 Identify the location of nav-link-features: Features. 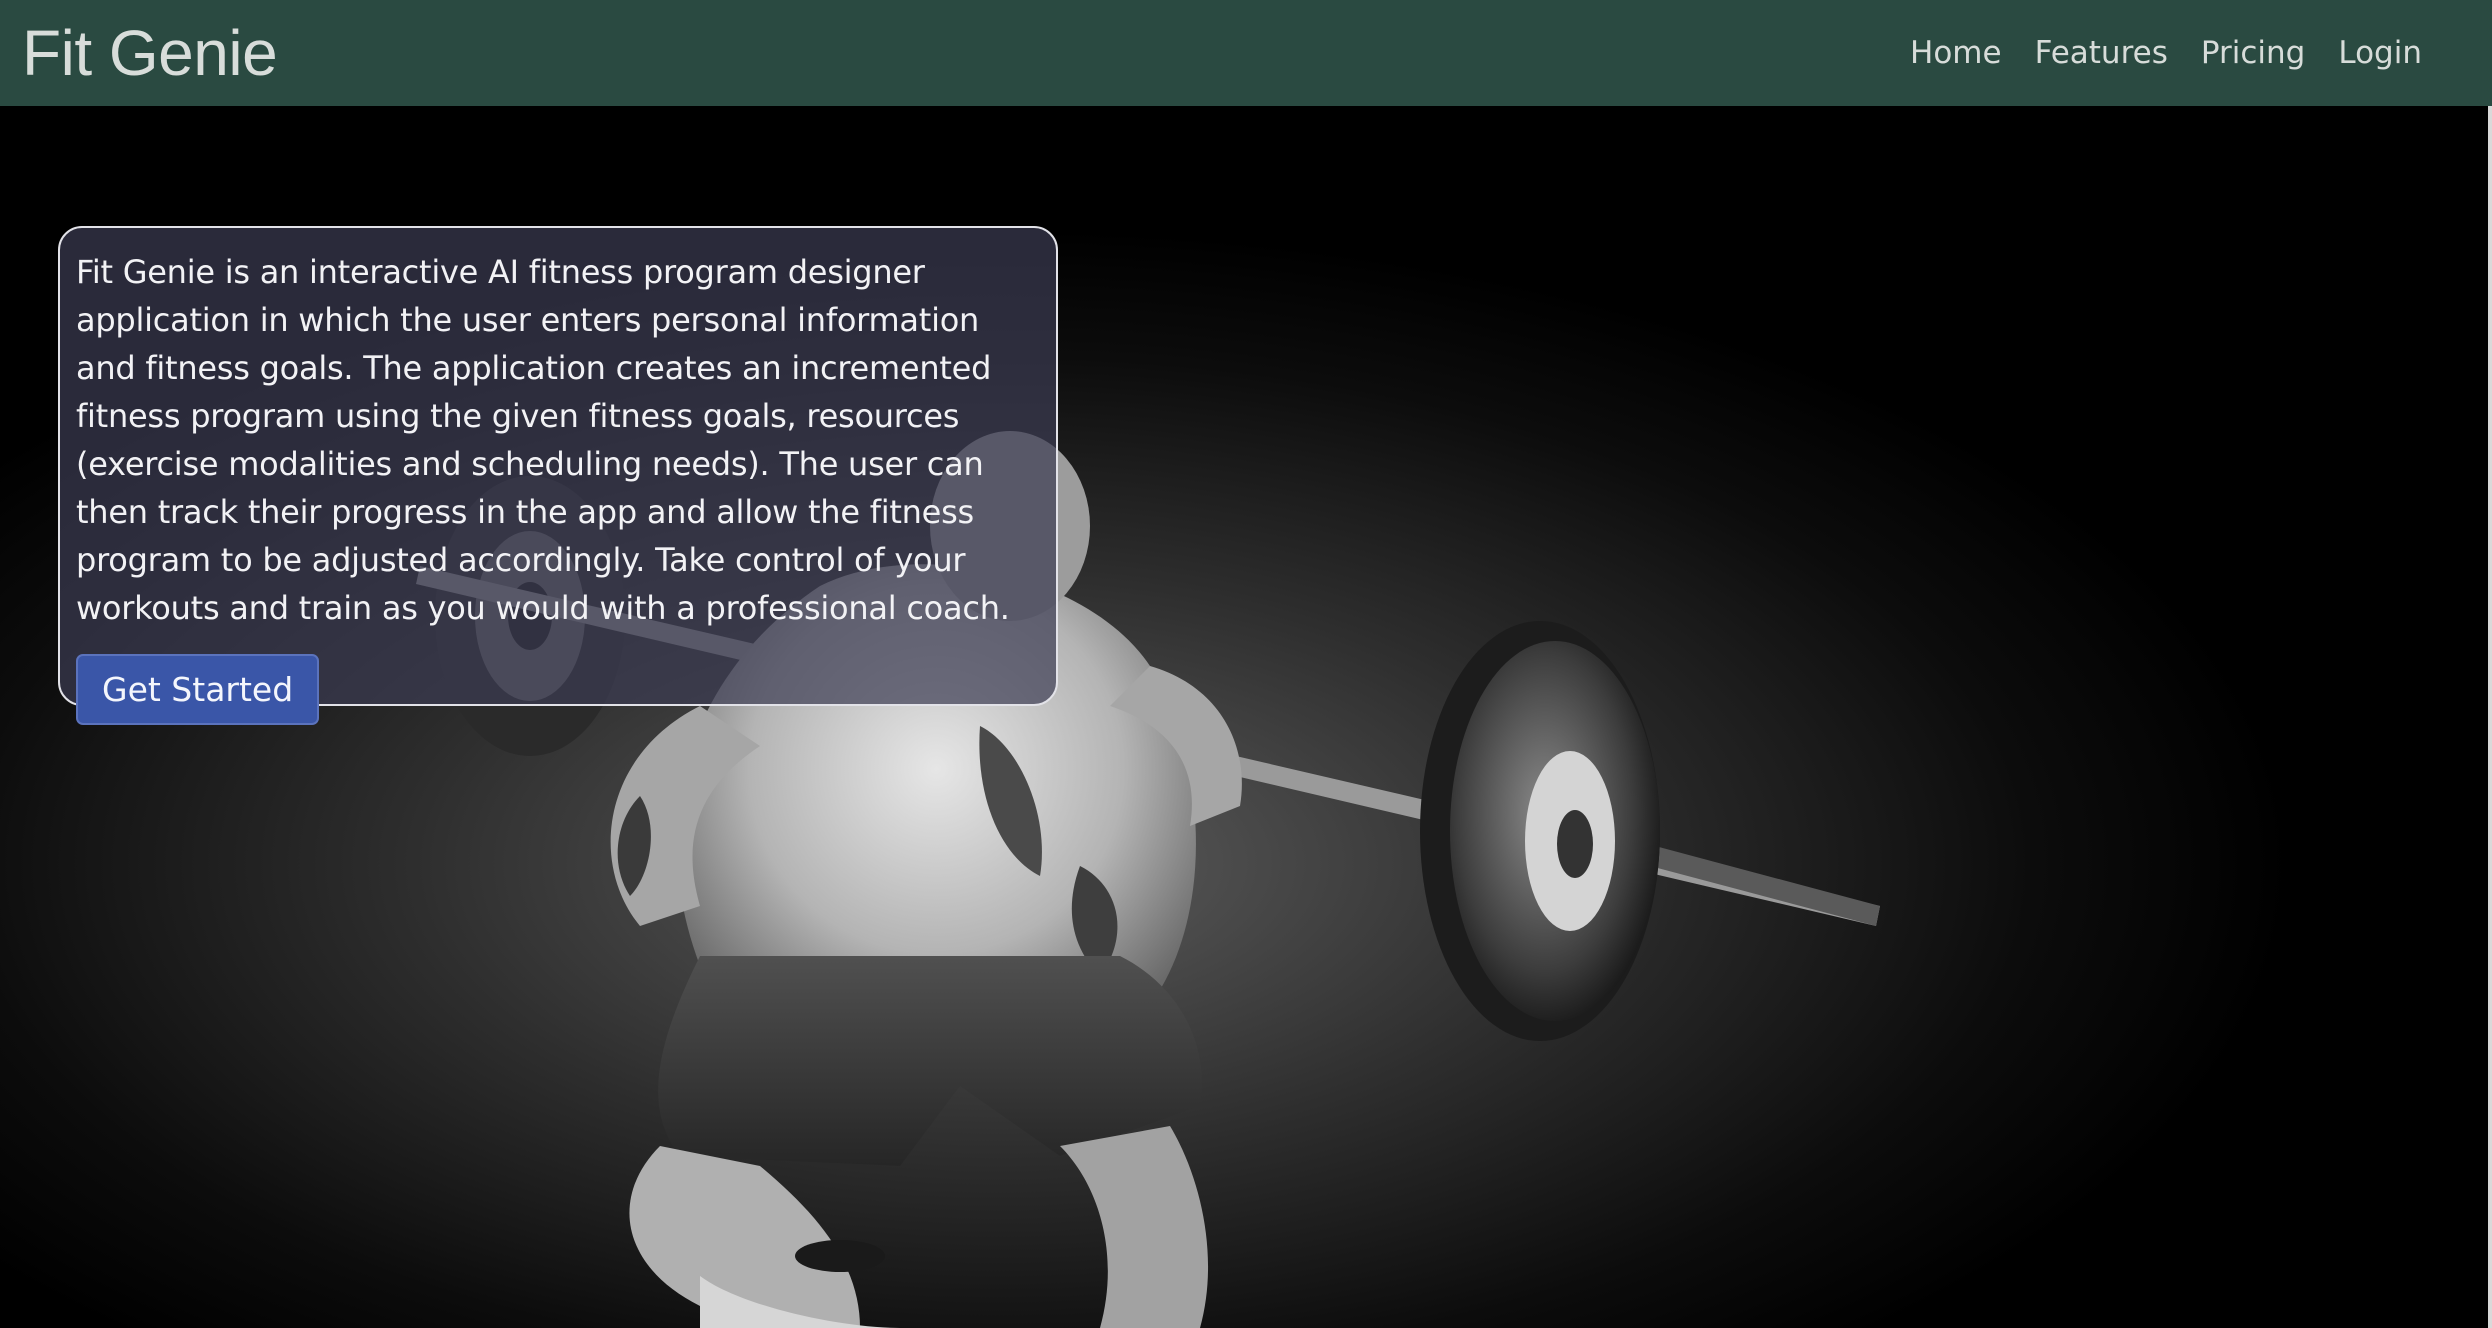
(2101, 53).